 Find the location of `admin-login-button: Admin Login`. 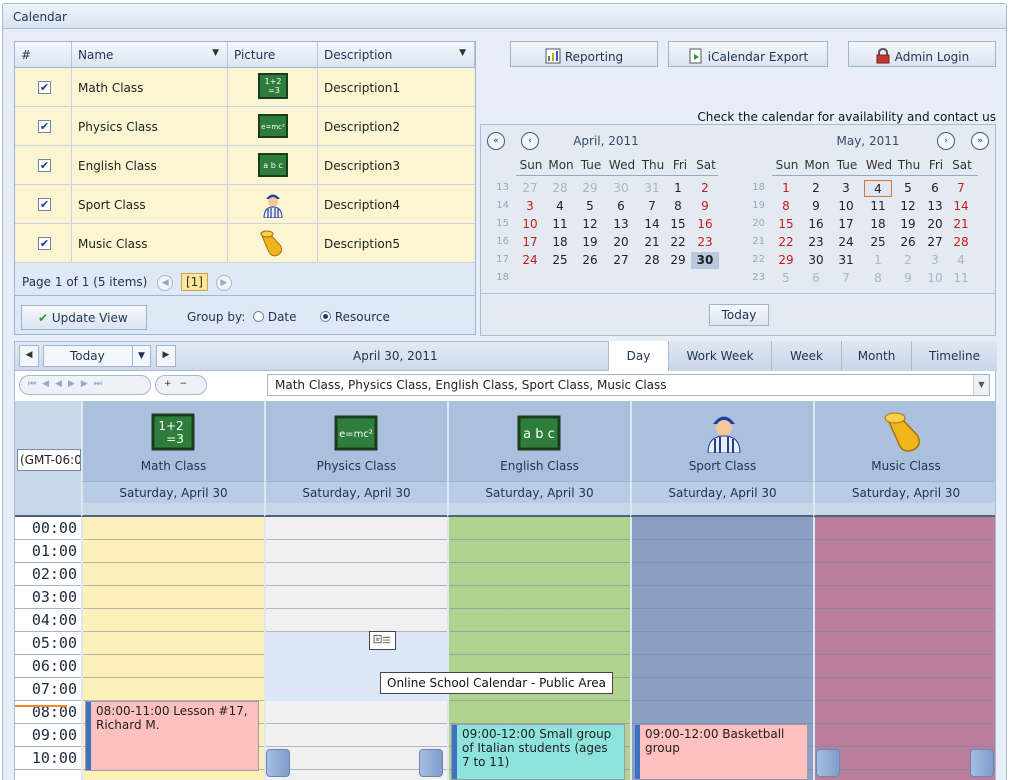

admin-login-button: Admin Login is located at coordinates (922, 54).